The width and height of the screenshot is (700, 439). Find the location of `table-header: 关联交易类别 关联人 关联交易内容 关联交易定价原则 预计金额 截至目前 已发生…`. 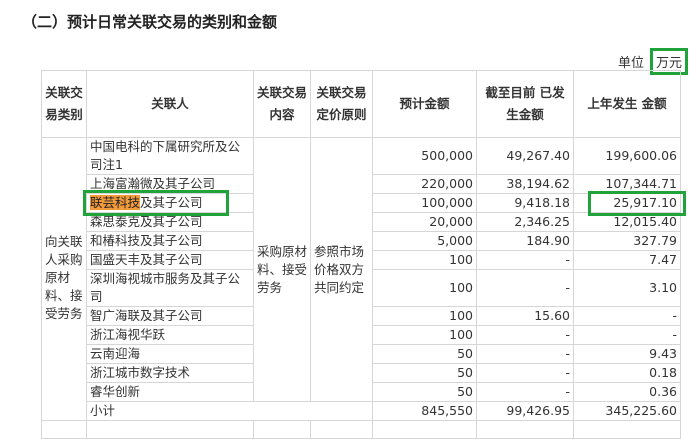

table-header: 关联交易类别 关联人 关联交易内容 关联交易定价原则 预计金额 截至目前 已发生… is located at coordinates (361, 104).